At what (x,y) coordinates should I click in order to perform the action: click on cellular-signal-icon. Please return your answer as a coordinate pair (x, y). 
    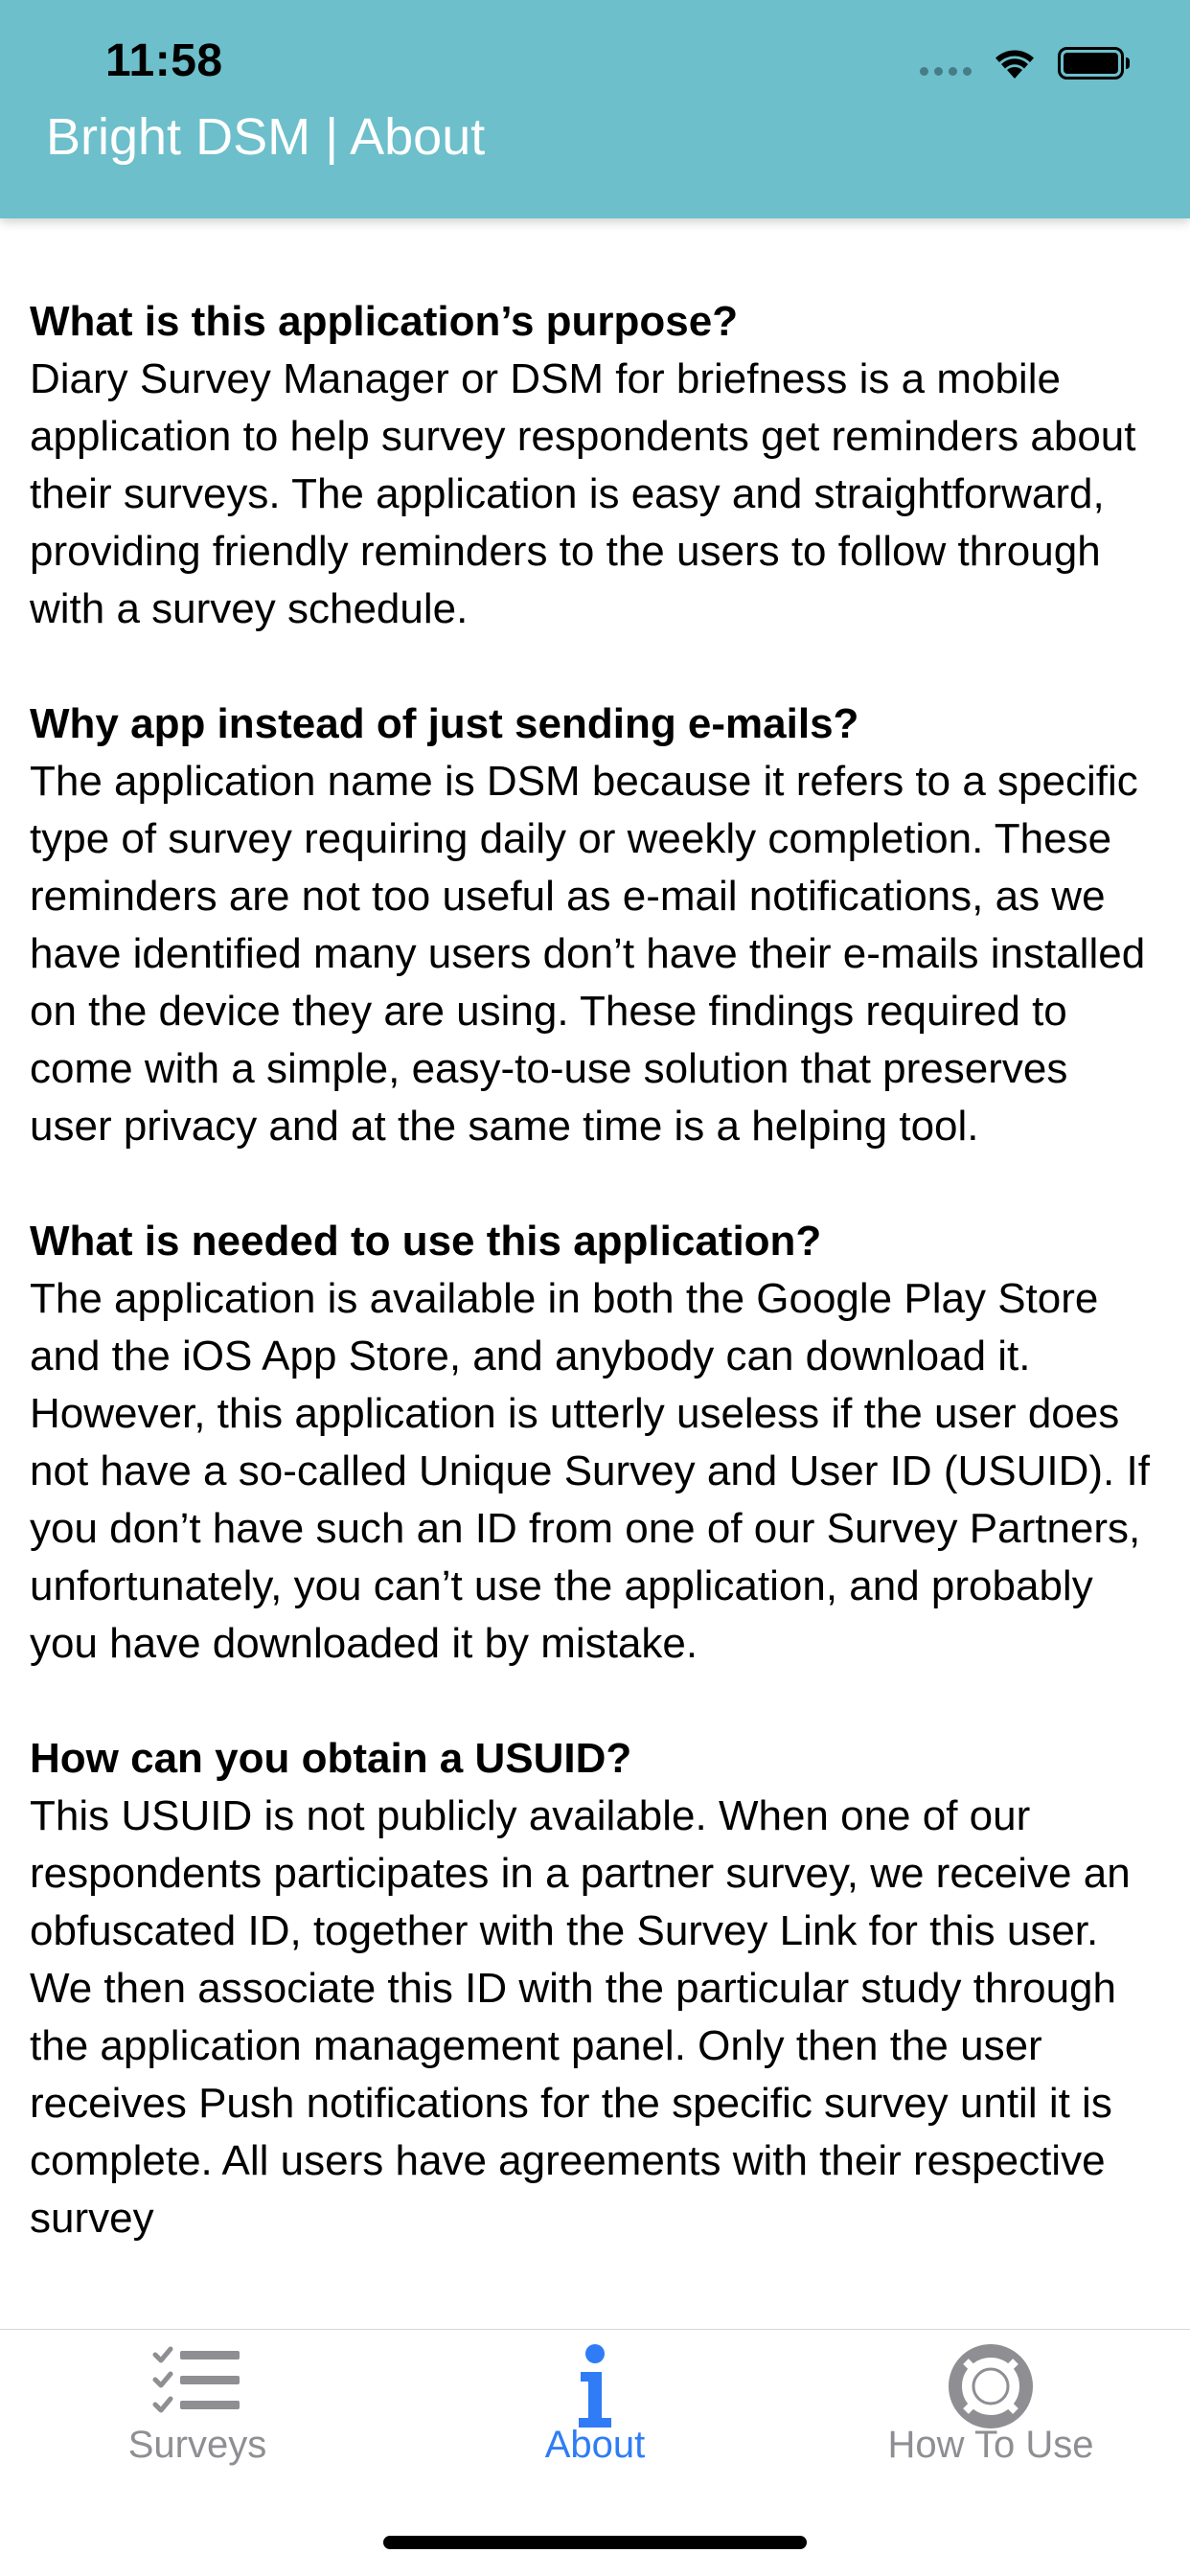
    Looking at the image, I should click on (946, 71).